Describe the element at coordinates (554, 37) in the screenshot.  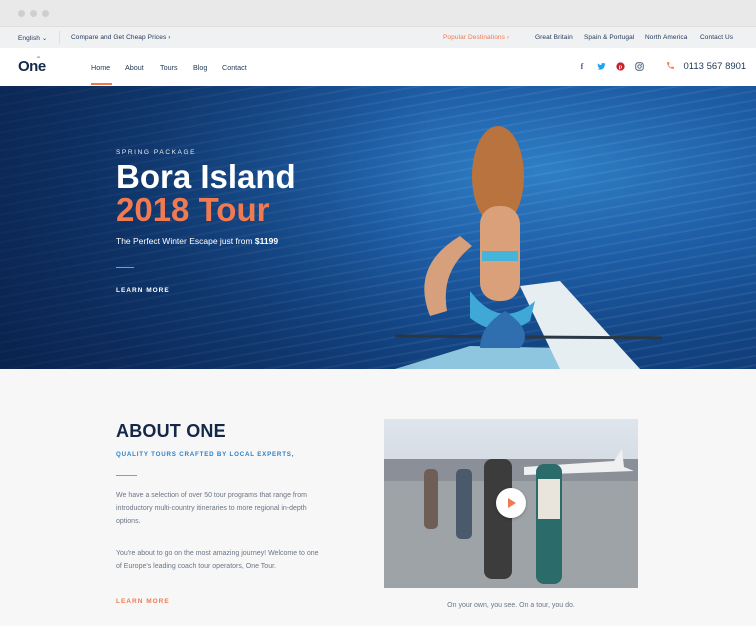
I see `topbar-link-great-britain: Great Britain` at that location.